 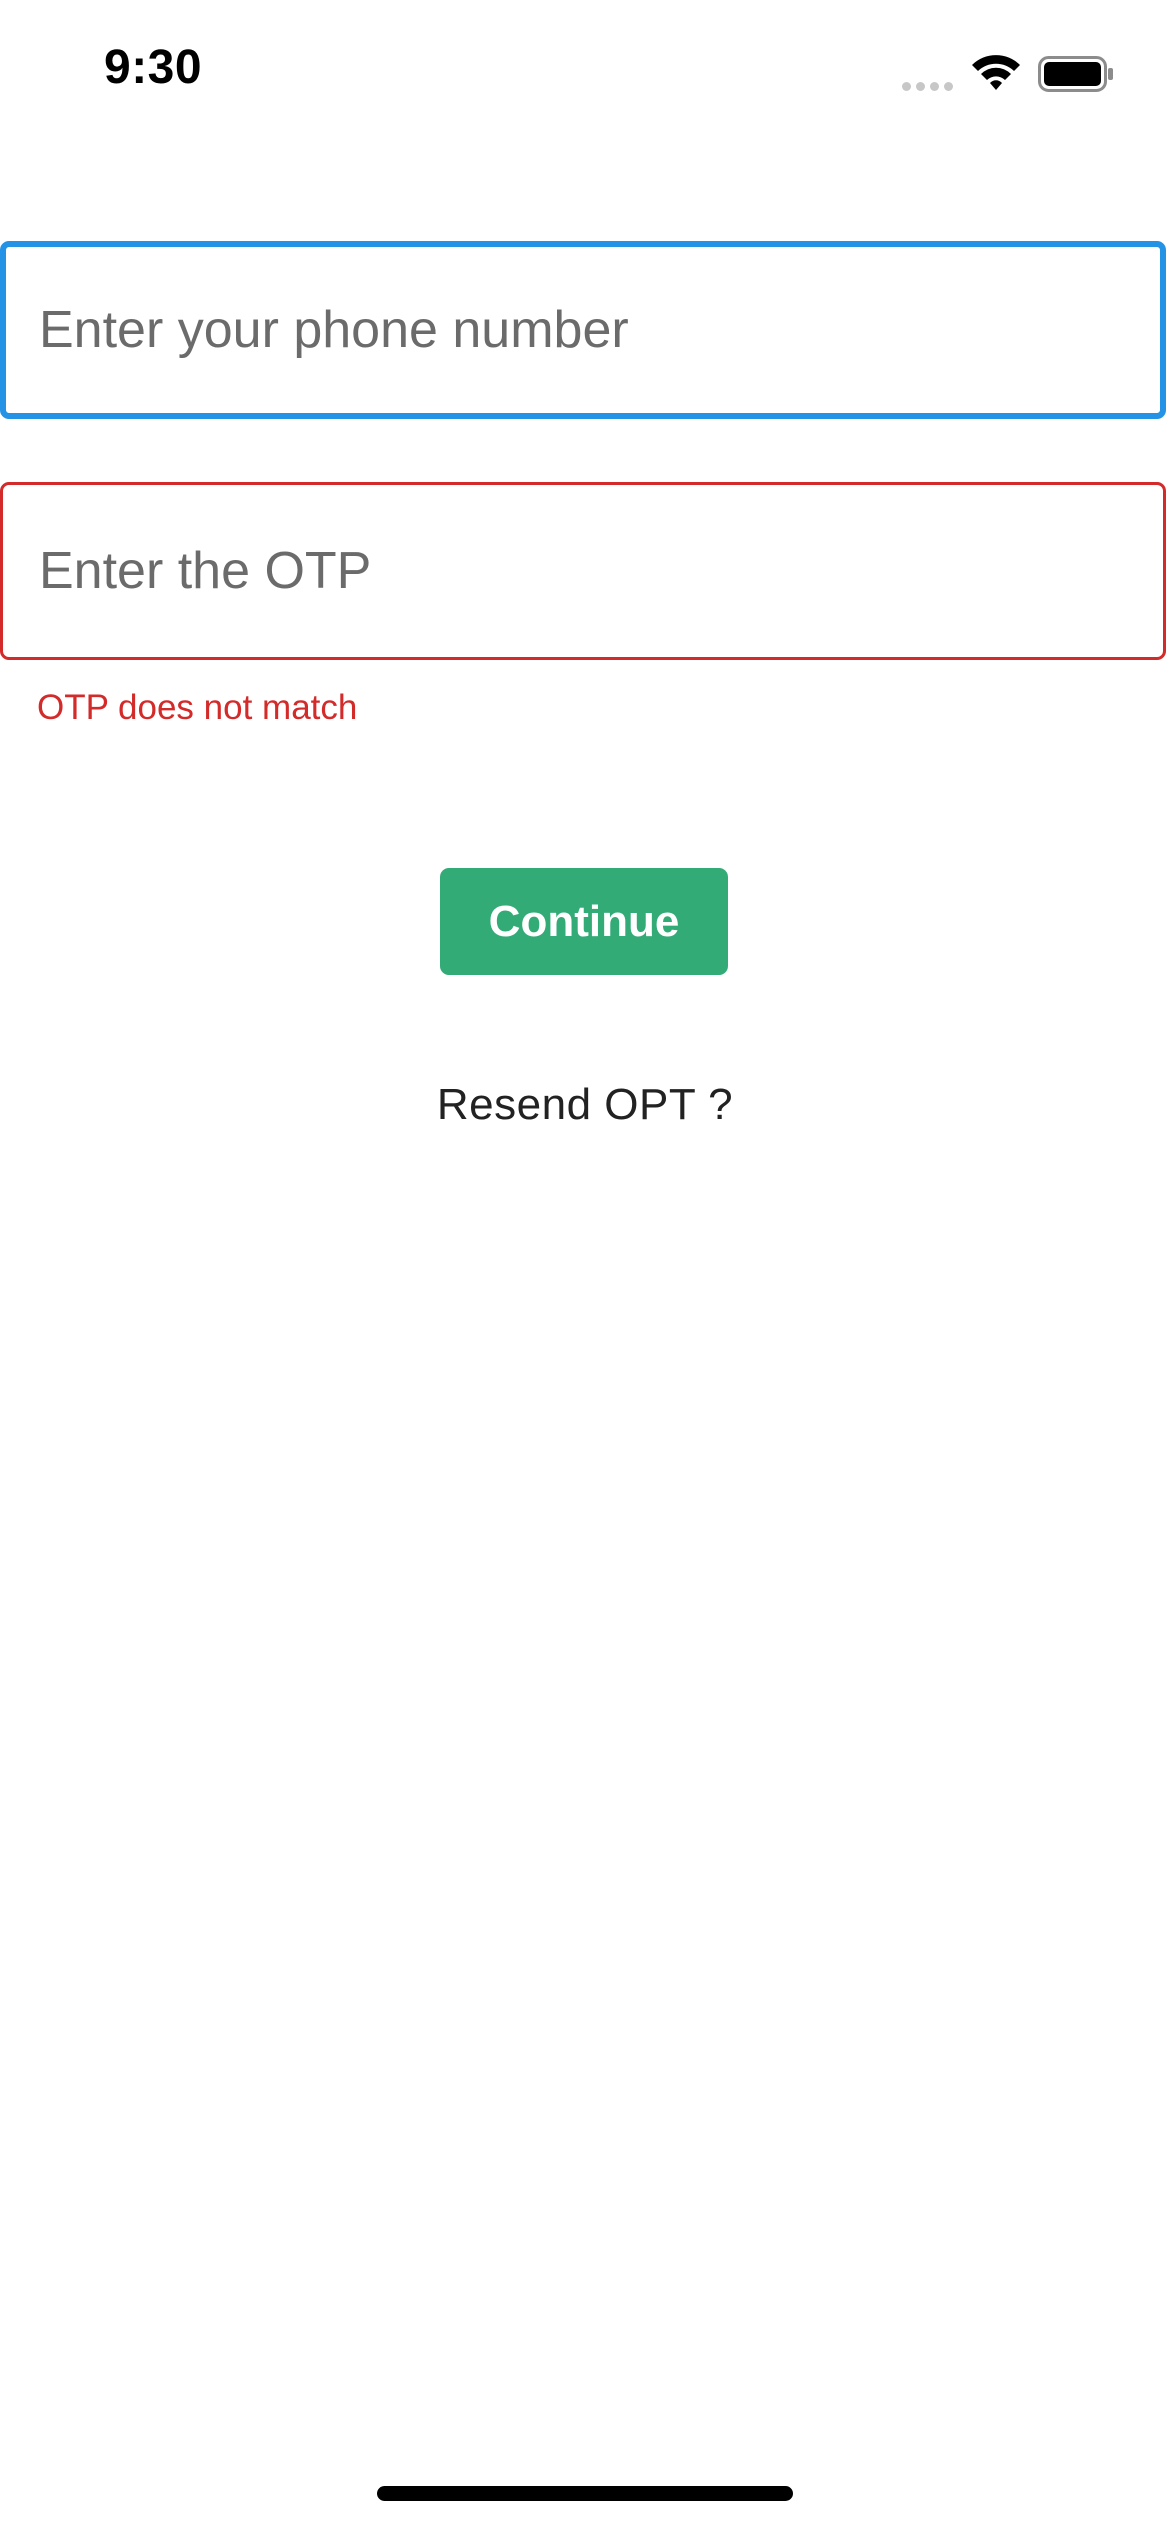 I want to click on otp-error-message: OTP does not match, so click(x=197, y=707).